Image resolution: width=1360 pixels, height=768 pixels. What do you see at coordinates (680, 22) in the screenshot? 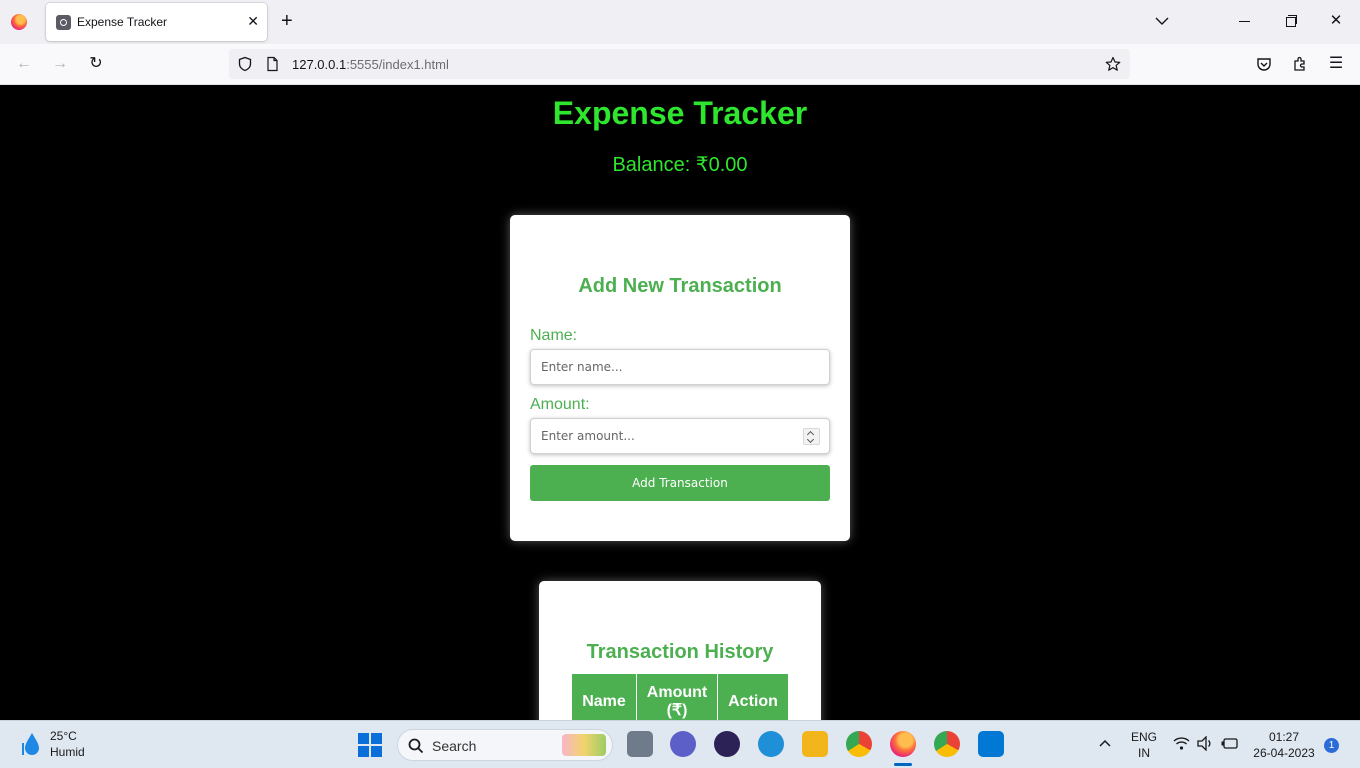
I see `browser-tab-bar: Expense Tracker ✕ + ✕` at bounding box center [680, 22].